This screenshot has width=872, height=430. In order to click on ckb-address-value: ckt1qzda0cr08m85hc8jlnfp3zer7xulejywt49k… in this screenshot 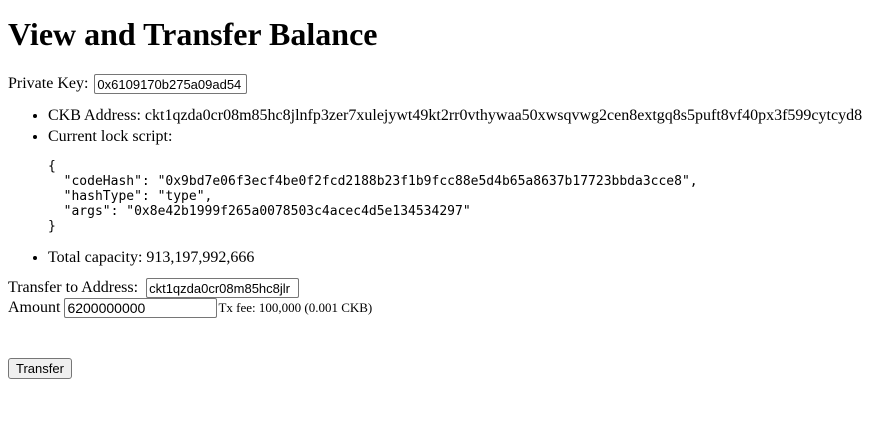, I will do `click(503, 115)`.